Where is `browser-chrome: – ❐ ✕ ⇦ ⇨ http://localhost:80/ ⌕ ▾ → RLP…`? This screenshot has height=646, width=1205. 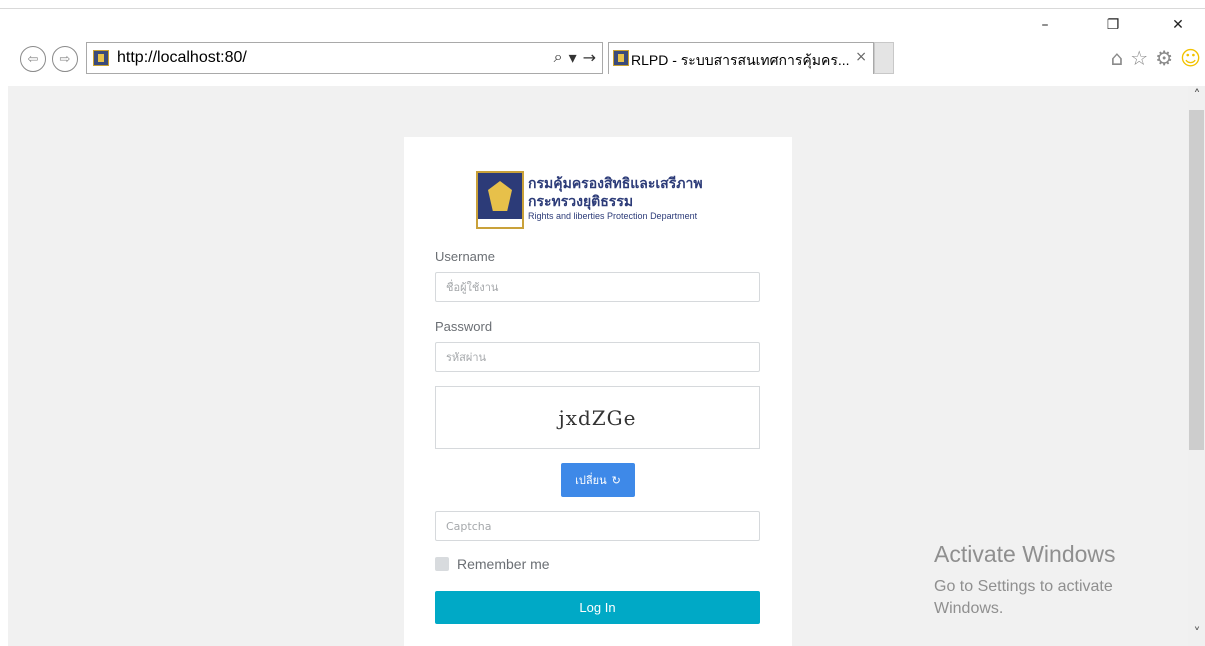
browser-chrome: – ❐ ✕ ⇦ ⇨ http://localhost:80/ ⌕ ▾ → RLP… is located at coordinates (602, 43).